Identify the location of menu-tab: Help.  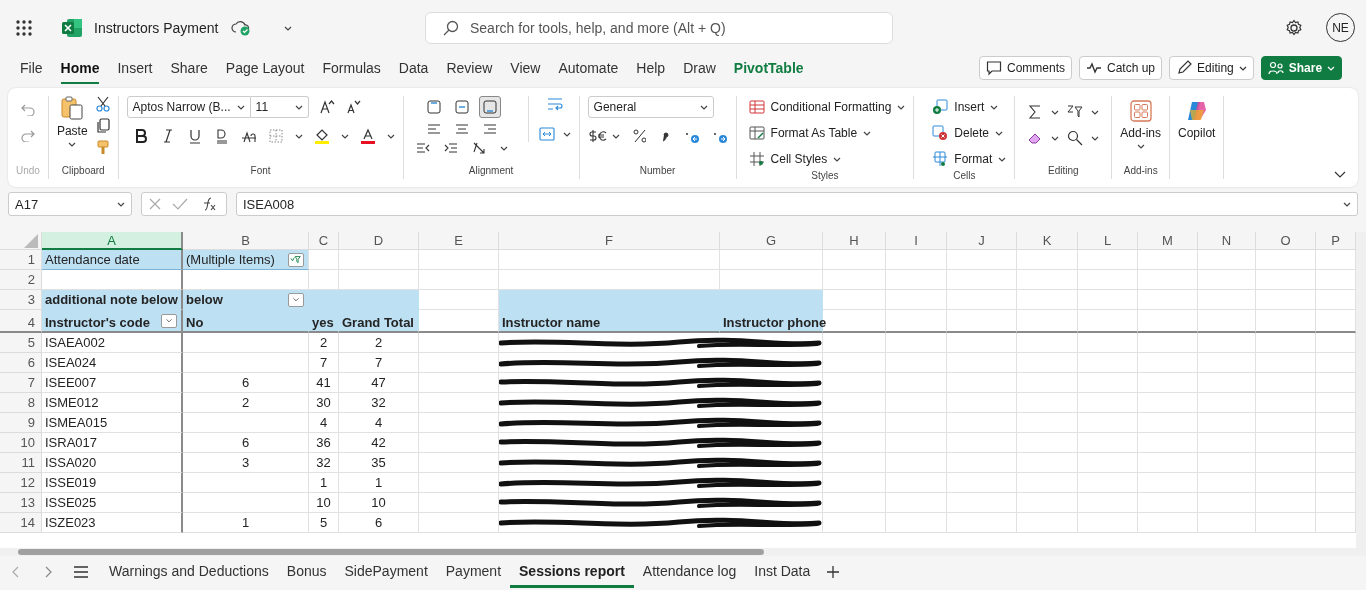
(651, 70).